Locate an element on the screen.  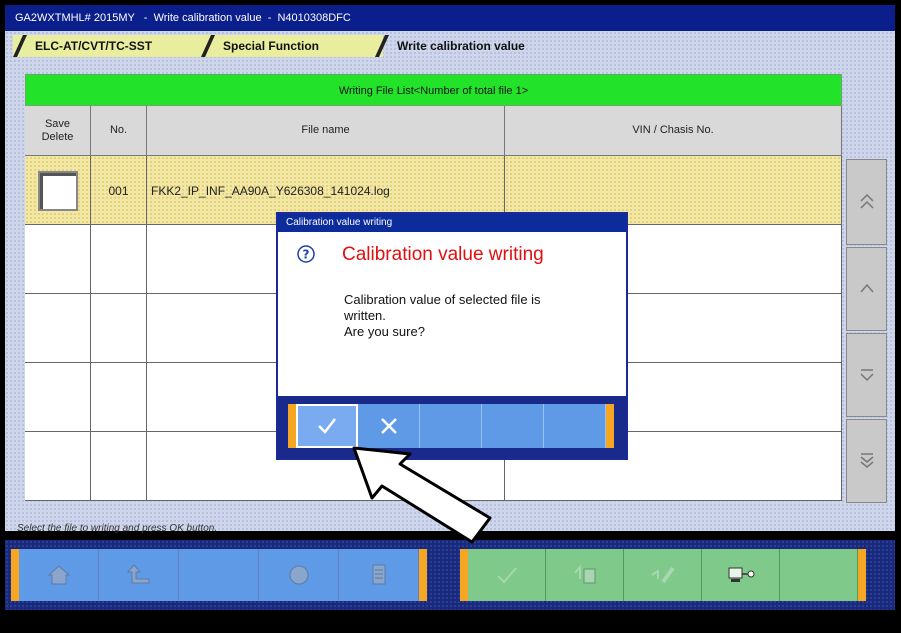
breadcrumb-label: Write calibration value is located at coordinates (461, 46).